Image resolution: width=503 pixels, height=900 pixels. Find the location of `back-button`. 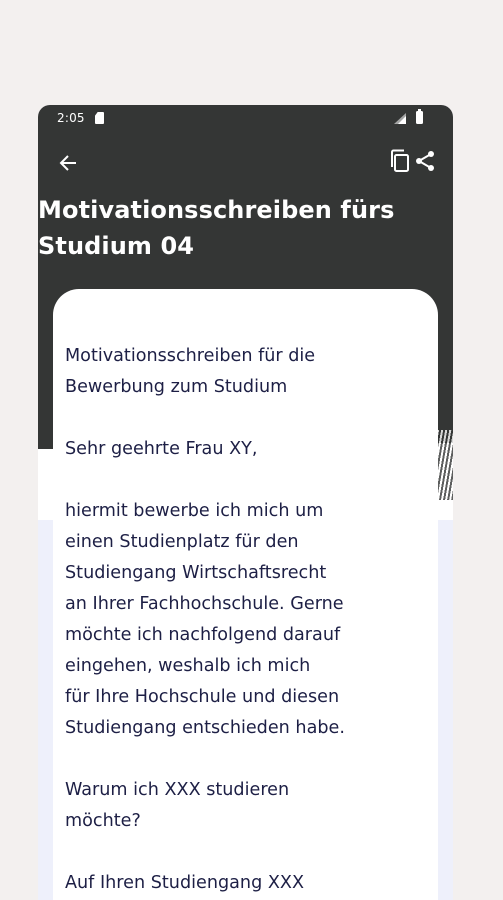

back-button is located at coordinates (68, 163).